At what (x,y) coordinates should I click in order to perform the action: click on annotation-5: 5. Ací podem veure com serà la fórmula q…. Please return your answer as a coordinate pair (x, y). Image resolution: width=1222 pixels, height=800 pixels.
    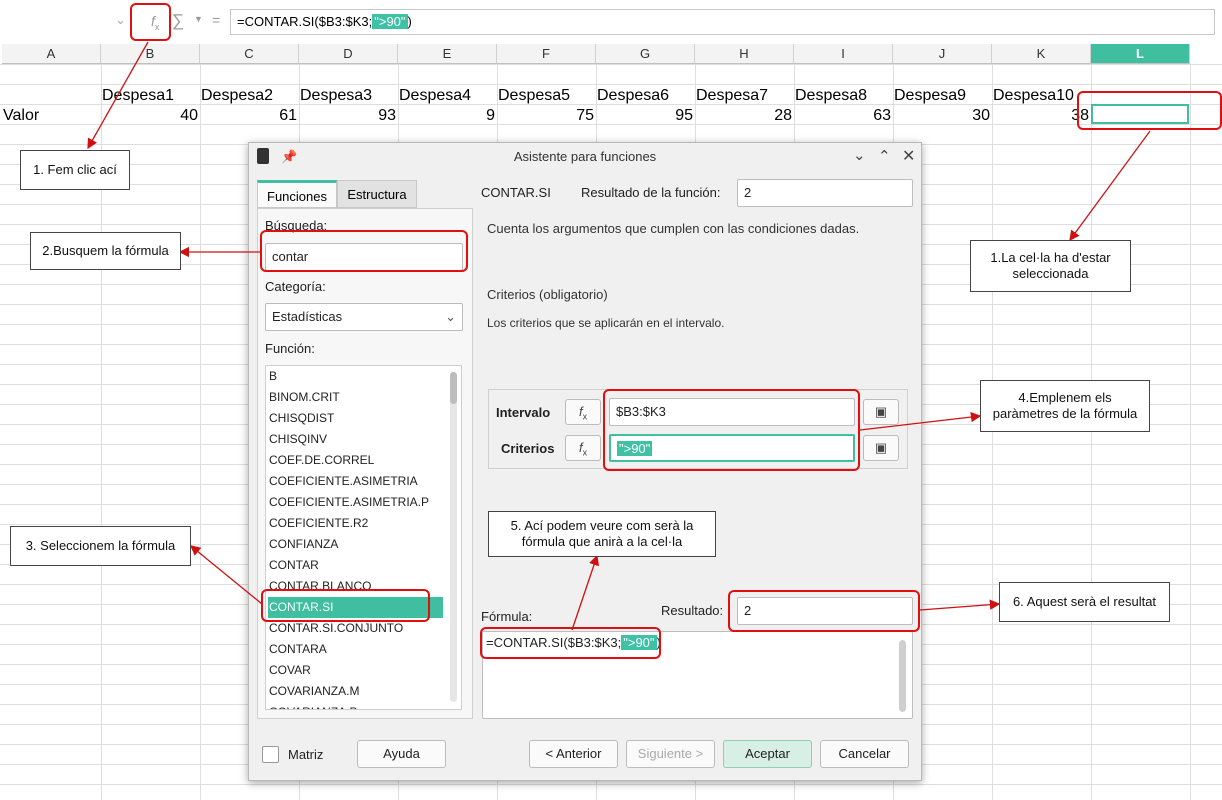
    Looking at the image, I should click on (602, 534).